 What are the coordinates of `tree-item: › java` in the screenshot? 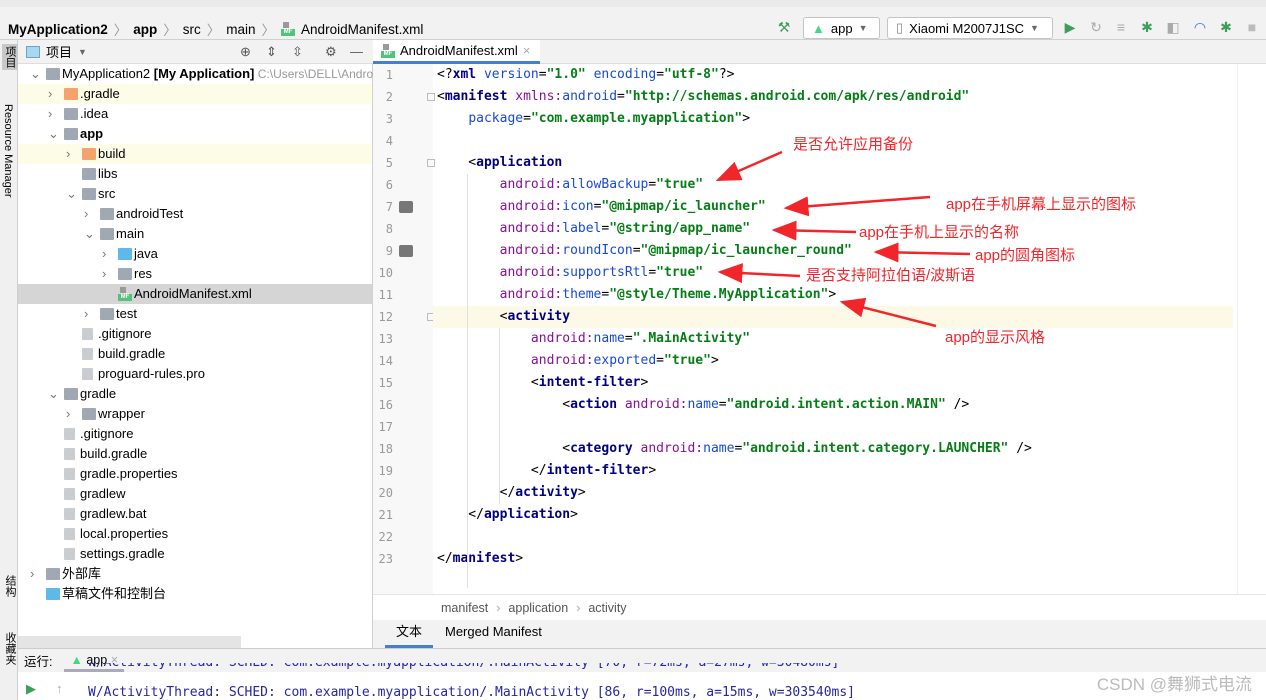 It's located at (195, 254).